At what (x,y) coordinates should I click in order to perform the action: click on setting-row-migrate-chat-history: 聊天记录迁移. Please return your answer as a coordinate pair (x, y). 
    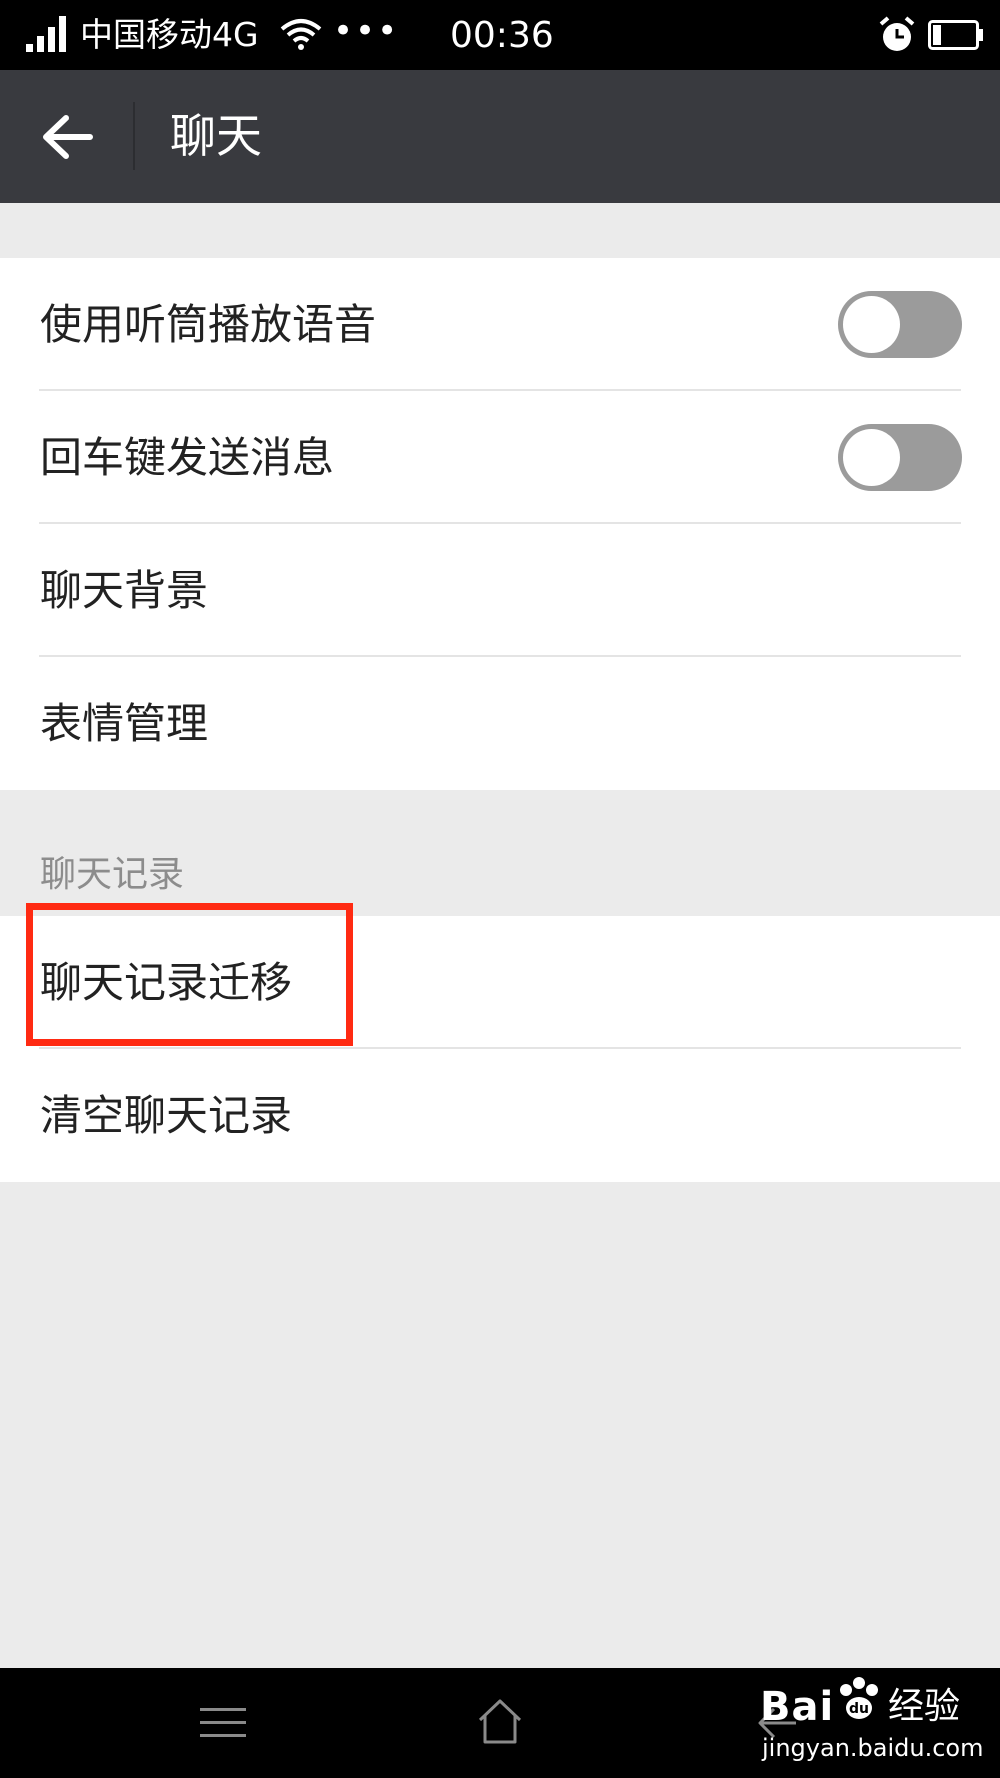
    Looking at the image, I should click on (500, 982).